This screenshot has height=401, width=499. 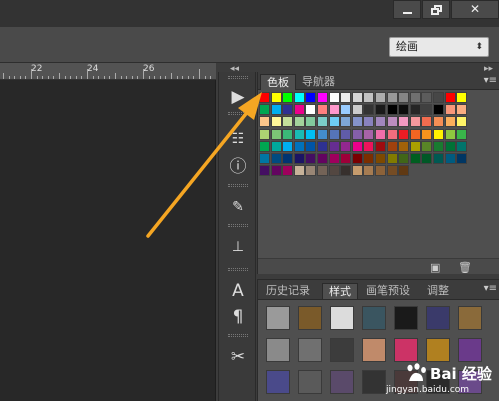 What do you see at coordinates (108, 71) in the screenshot?
I see `horizontal-ruler: 22 24 26` at bounding box center [108, 71].